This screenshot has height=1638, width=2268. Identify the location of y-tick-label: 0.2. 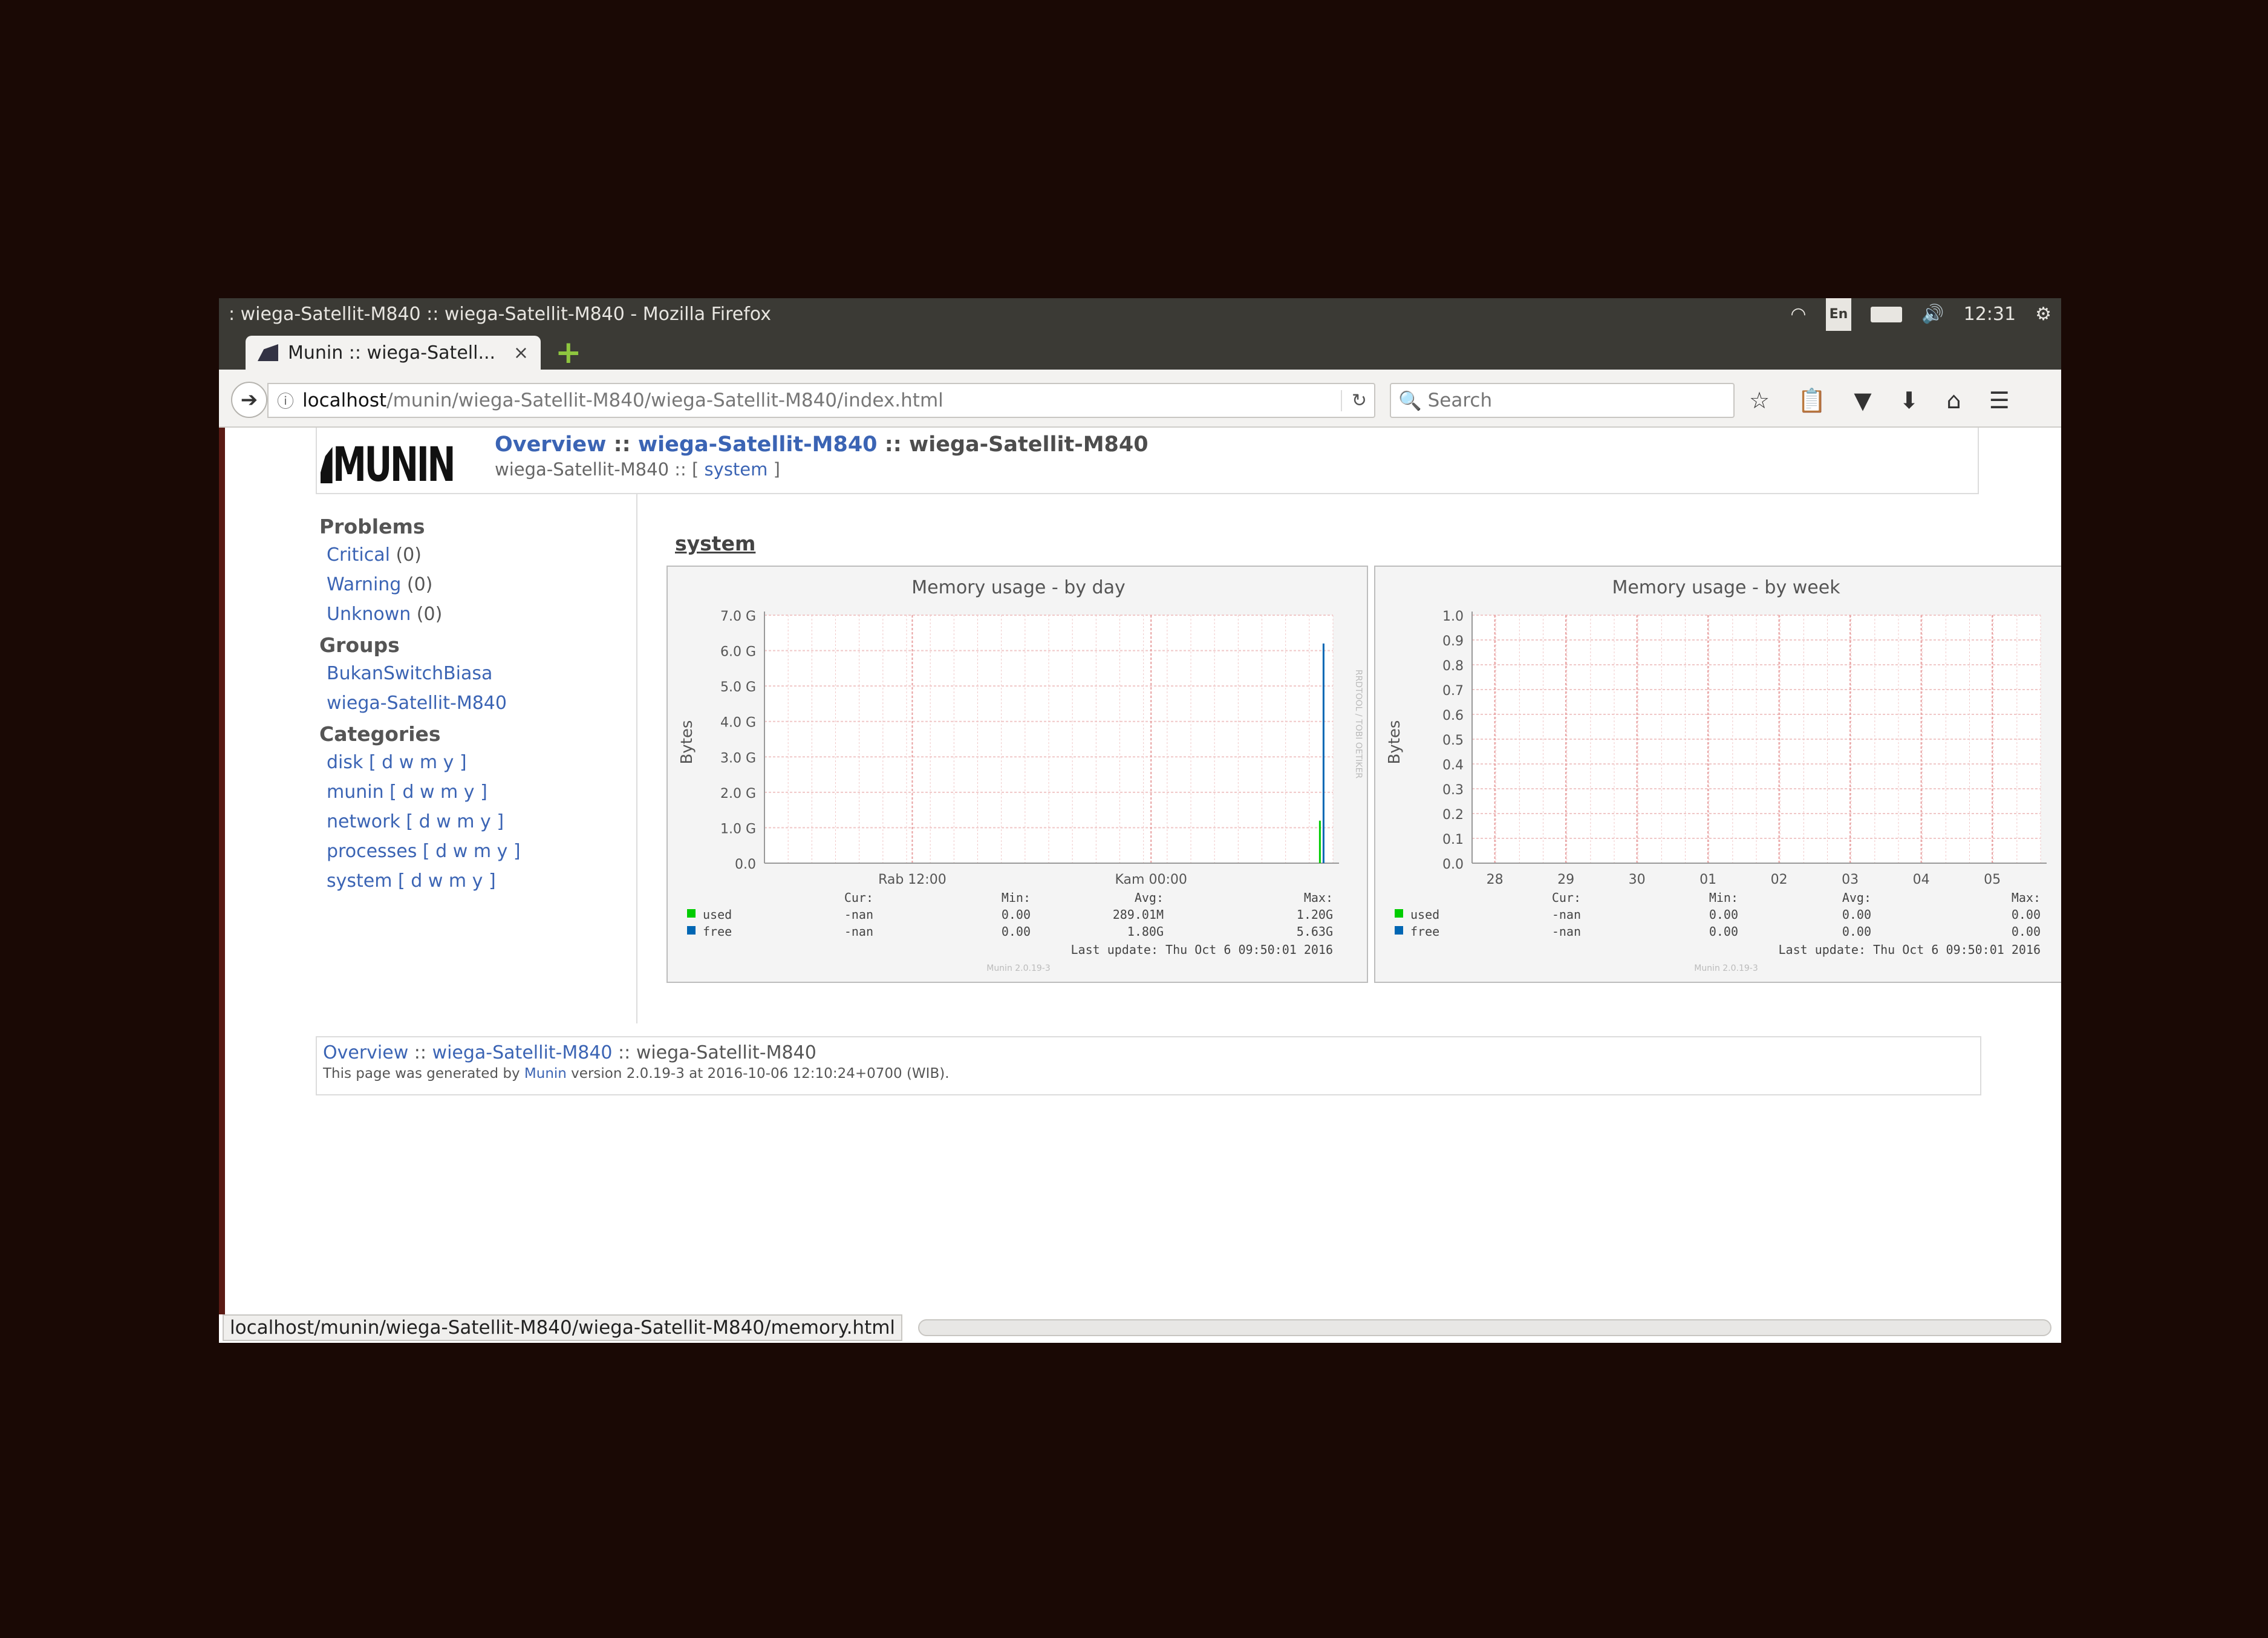
(1453, 815).